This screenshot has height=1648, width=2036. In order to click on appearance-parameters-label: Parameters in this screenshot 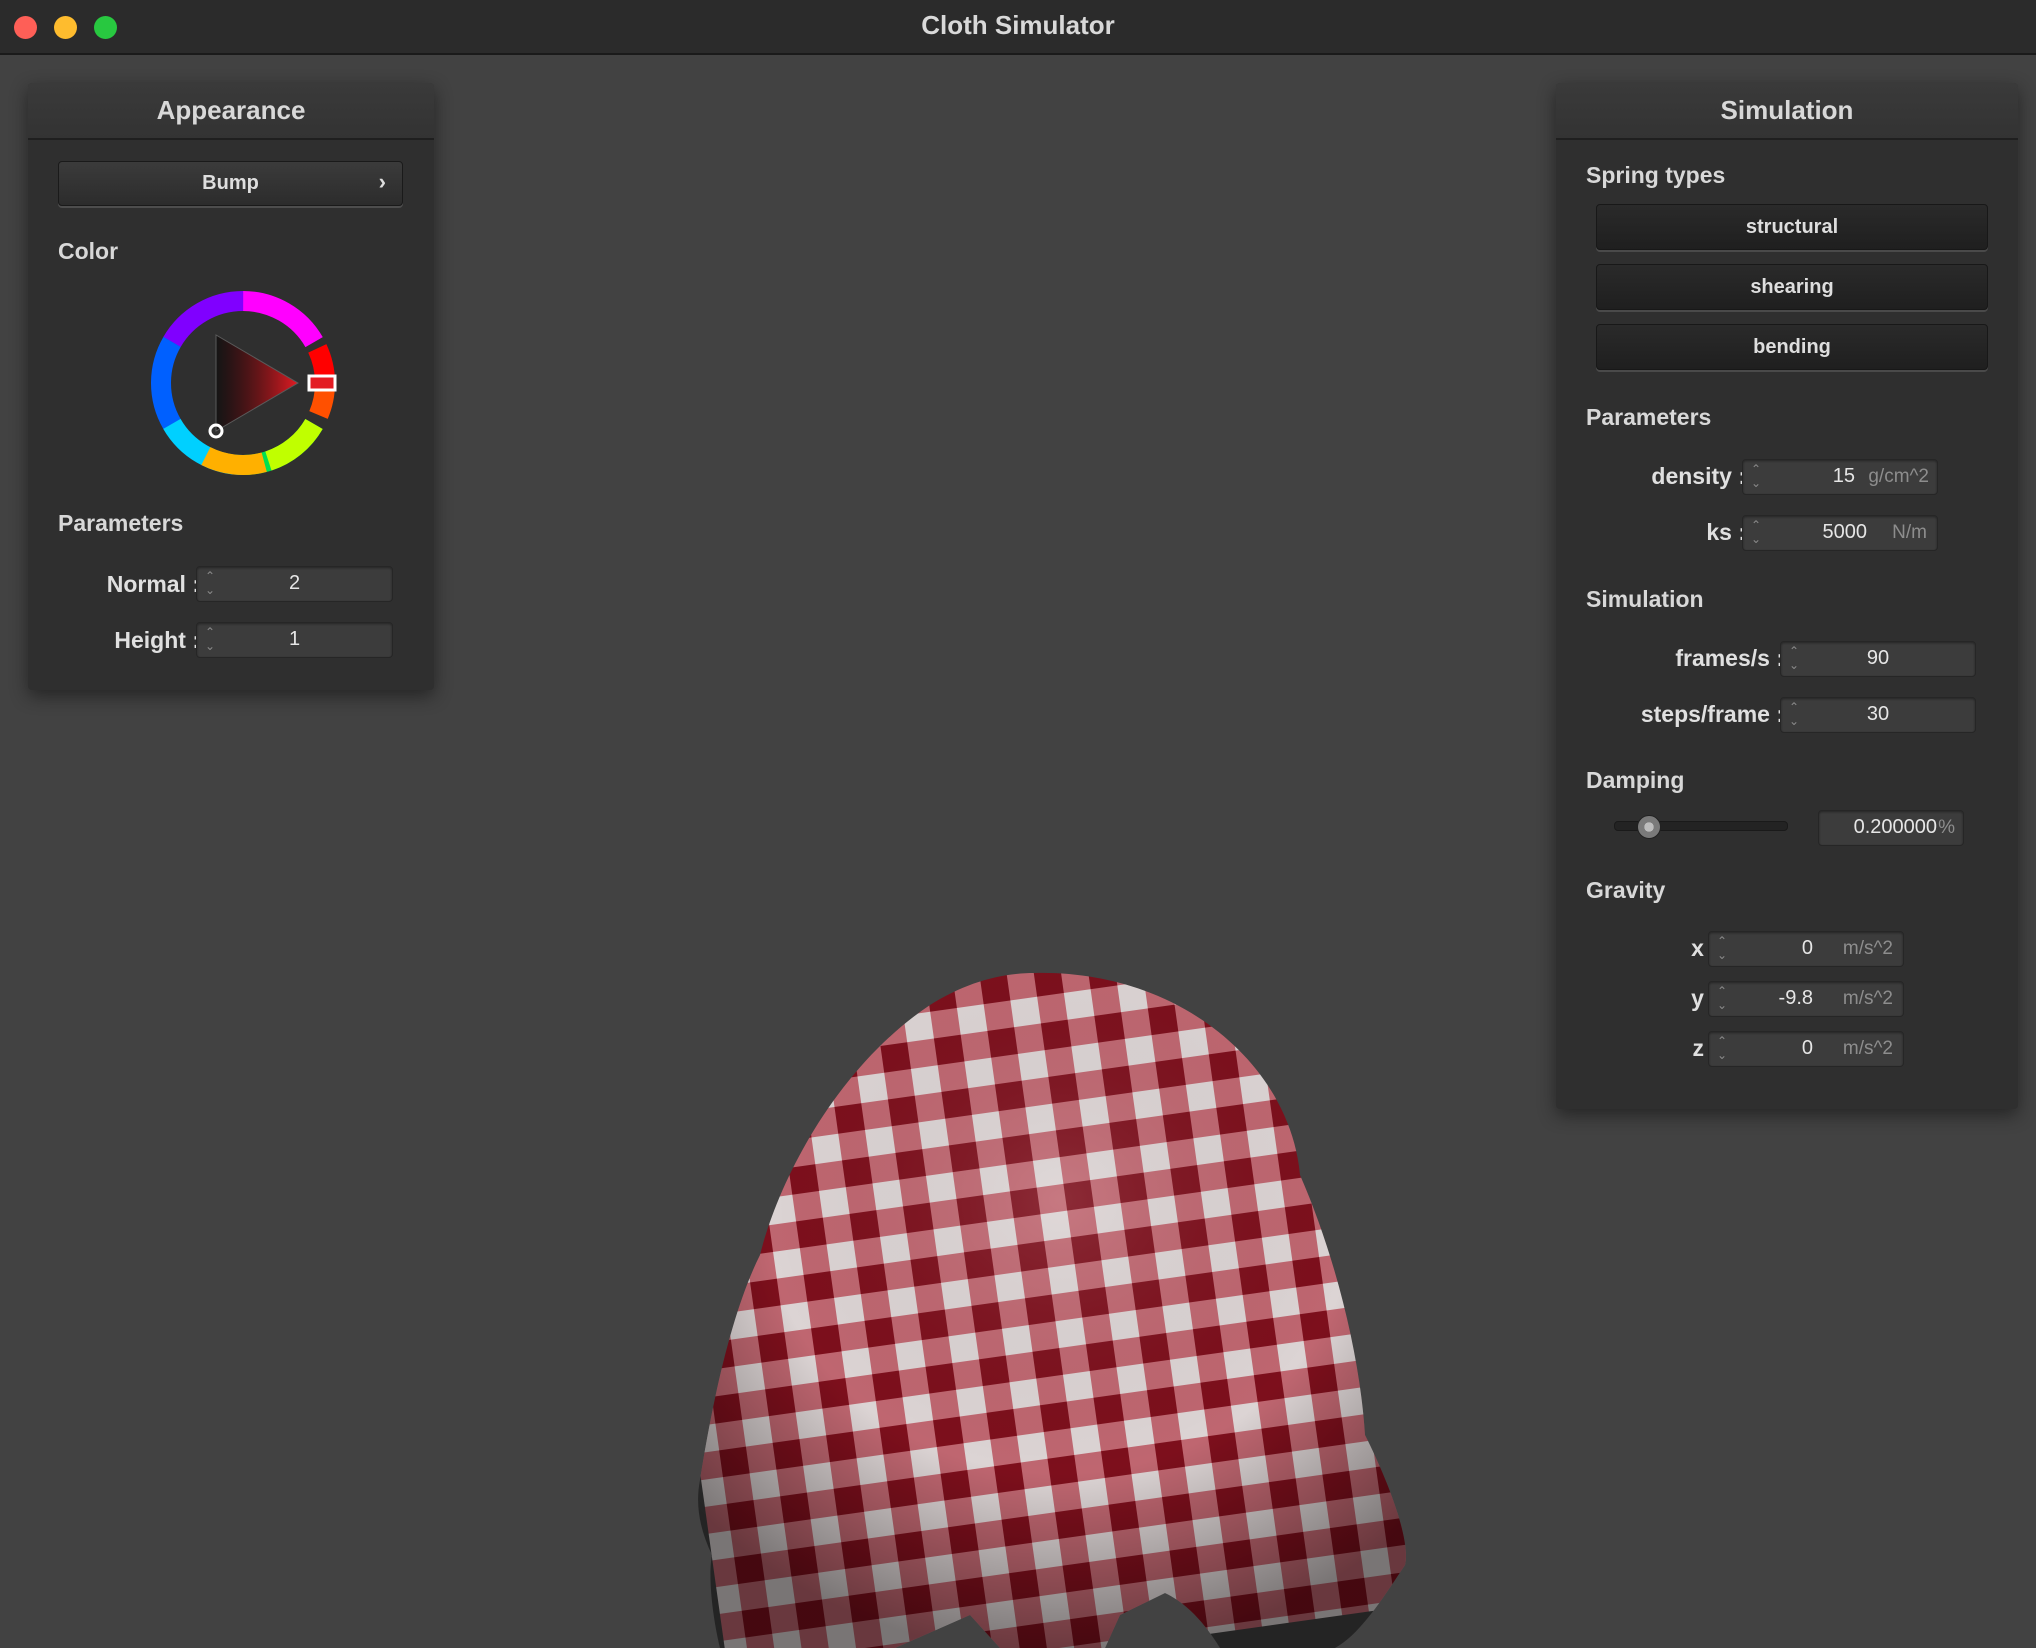, I will do `click(121, 523)`.